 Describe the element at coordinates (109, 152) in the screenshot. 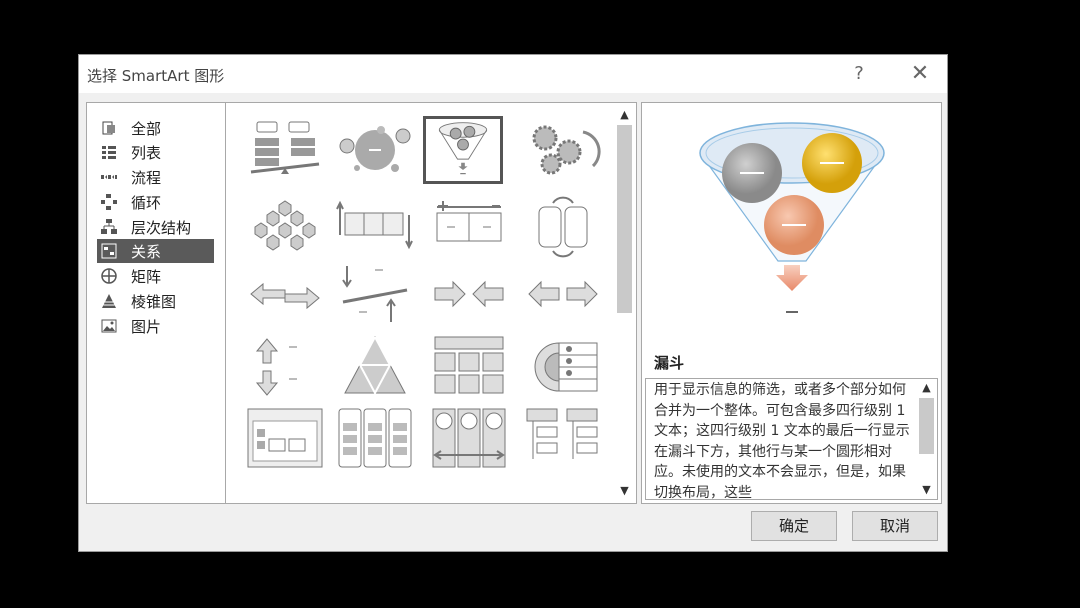

I see `list-icon` at that location.